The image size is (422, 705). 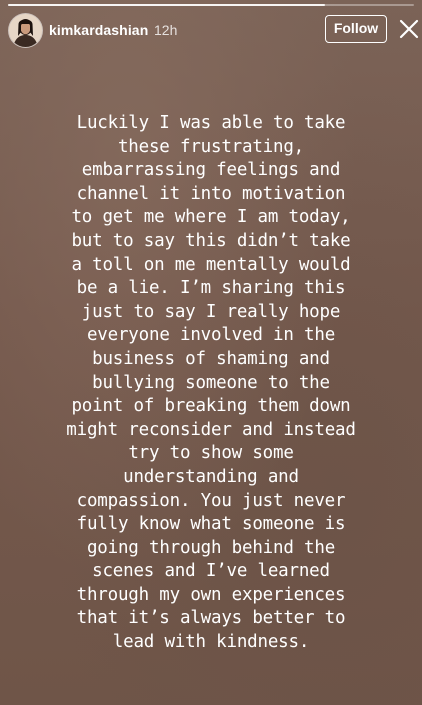 I want to click on avatar-image, so click(x=25, y=30).